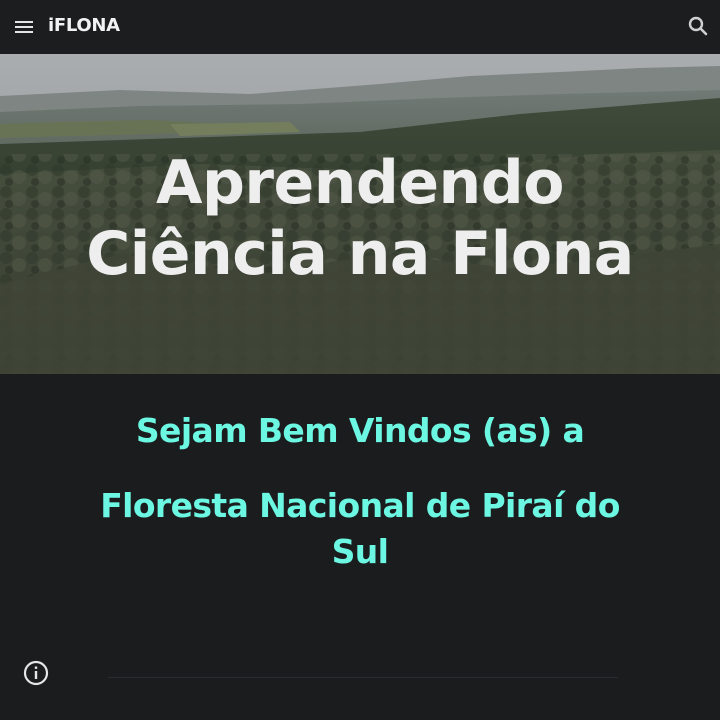 The image size is (720, 720). Describe the element at coordinates (24, 27) in the screenshot. I see `menu-button` at that location.